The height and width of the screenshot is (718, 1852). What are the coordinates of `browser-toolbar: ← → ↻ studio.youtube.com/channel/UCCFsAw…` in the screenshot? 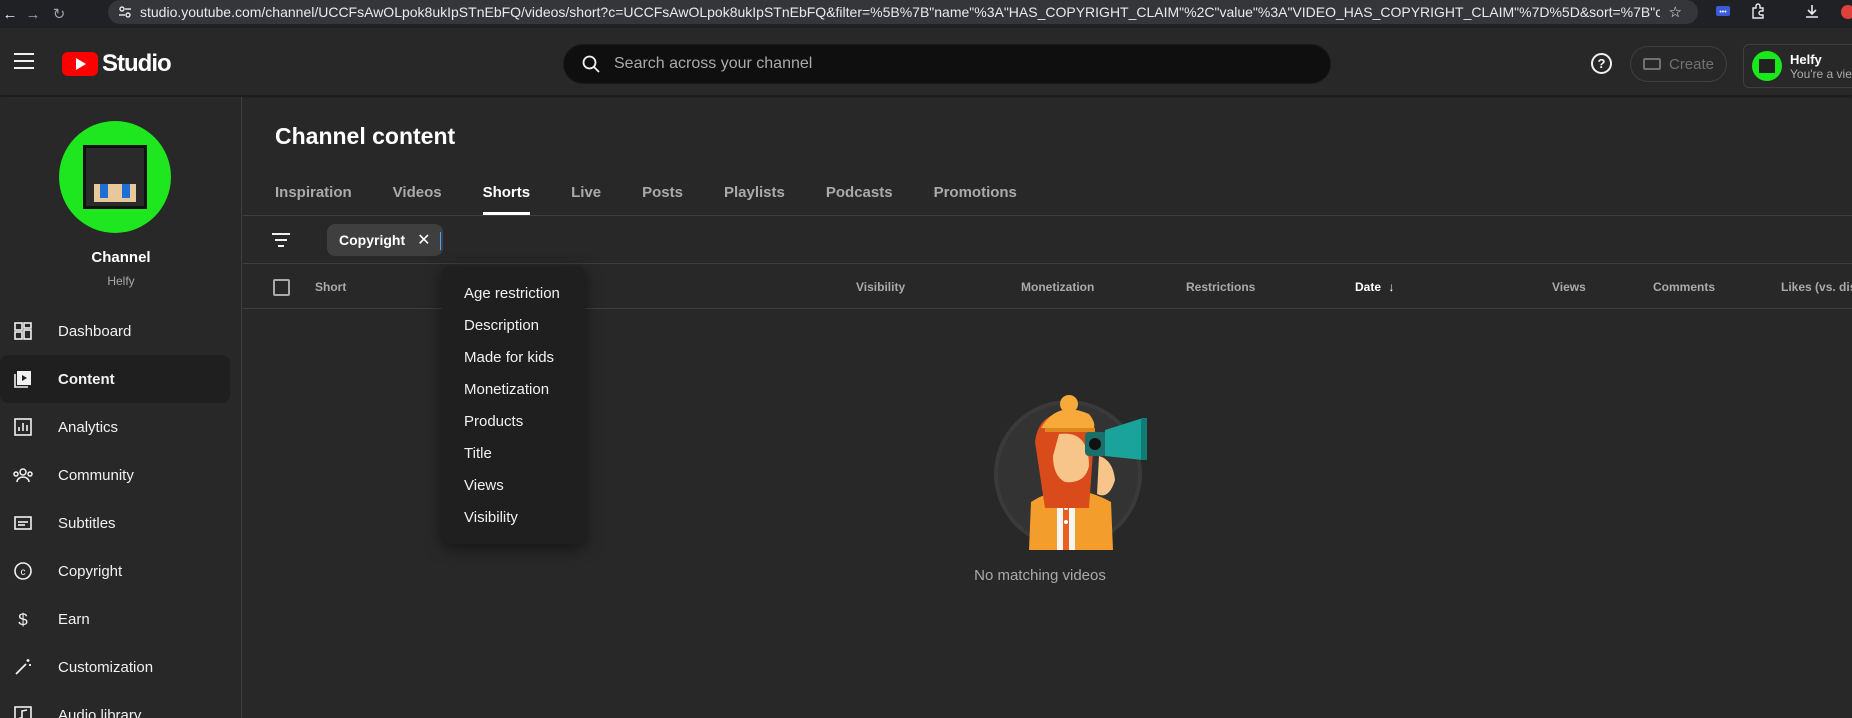 It's located at (926, 14).